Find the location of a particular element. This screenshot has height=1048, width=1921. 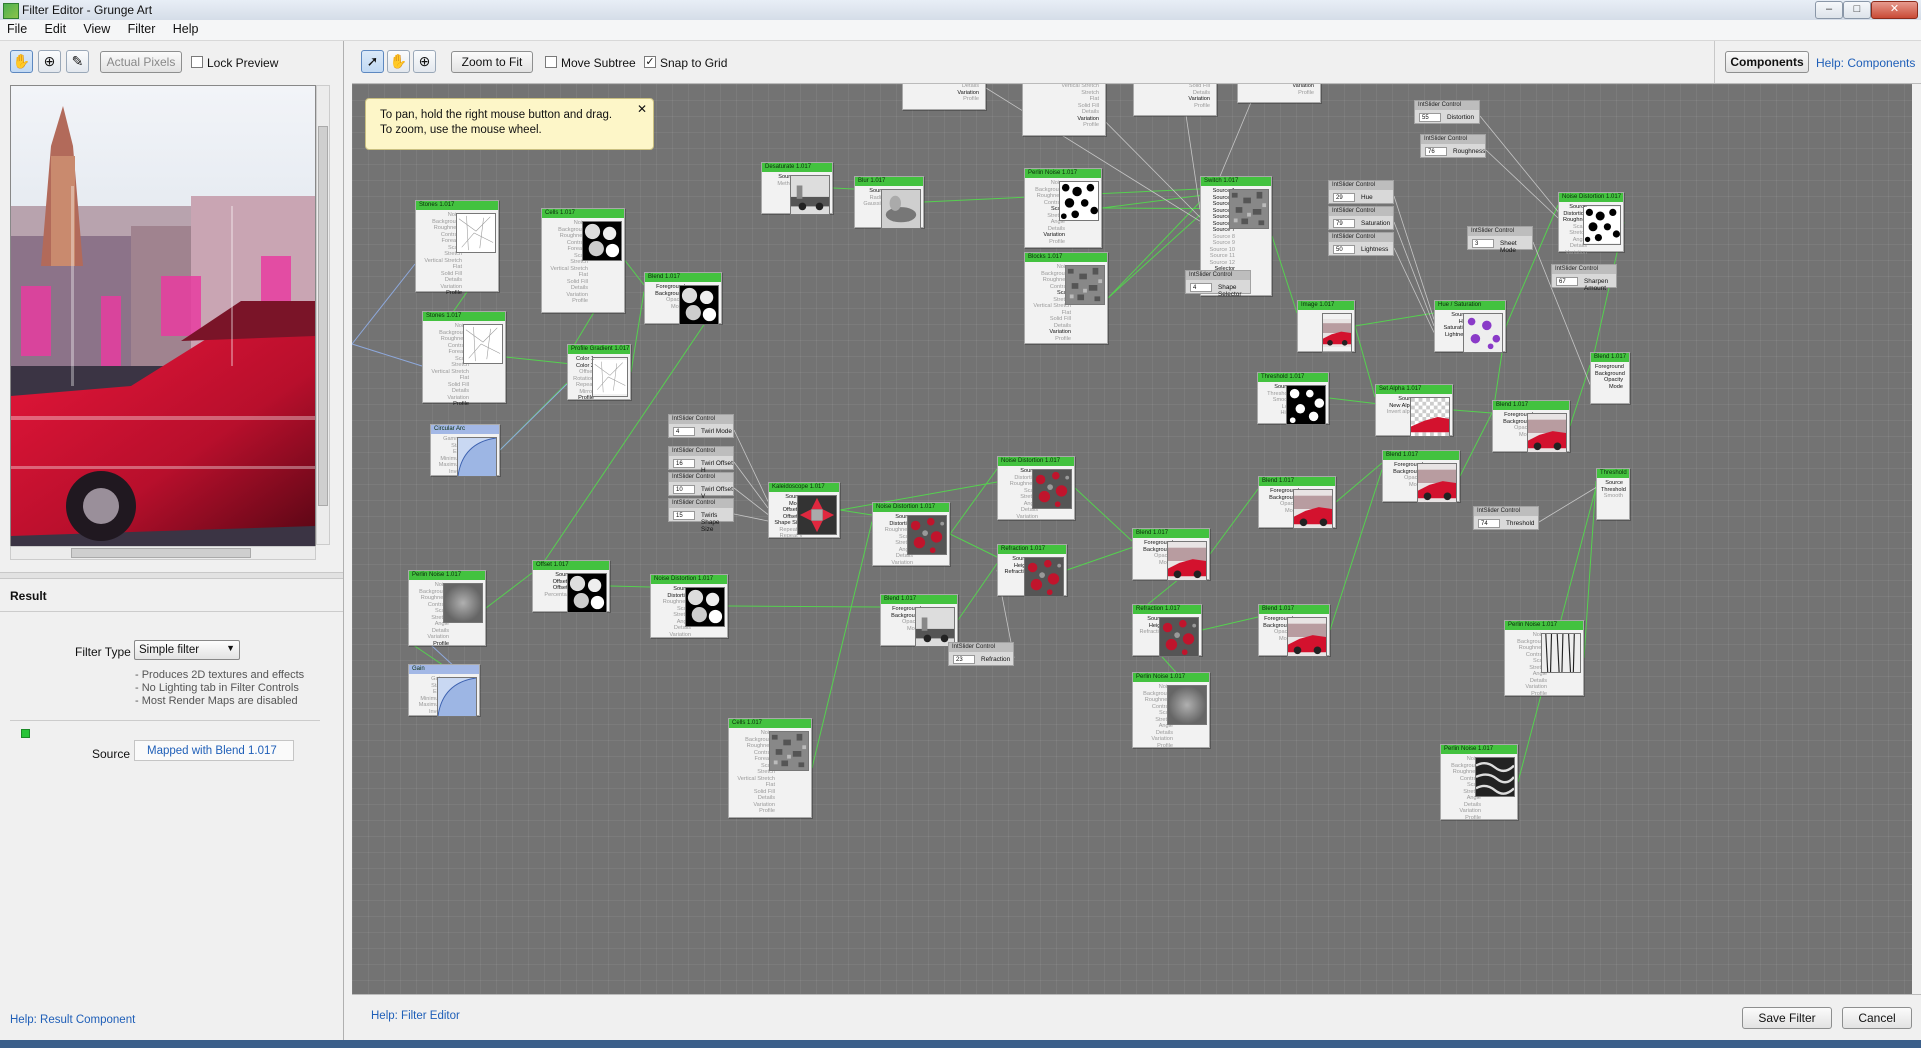

graph-node: GainGainStartEndMinimumMaximumInvert is located at coordinates (444, 690).